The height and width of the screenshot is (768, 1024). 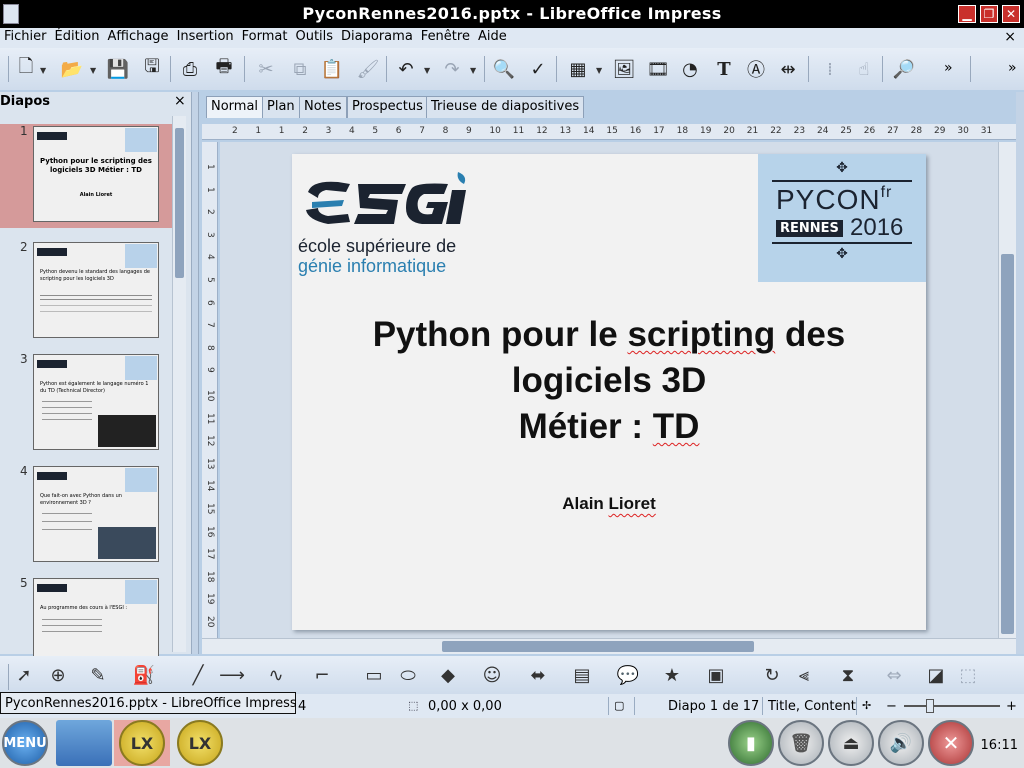 I want to click on flowchart-icon: ▤, so click(x=582, y=675).